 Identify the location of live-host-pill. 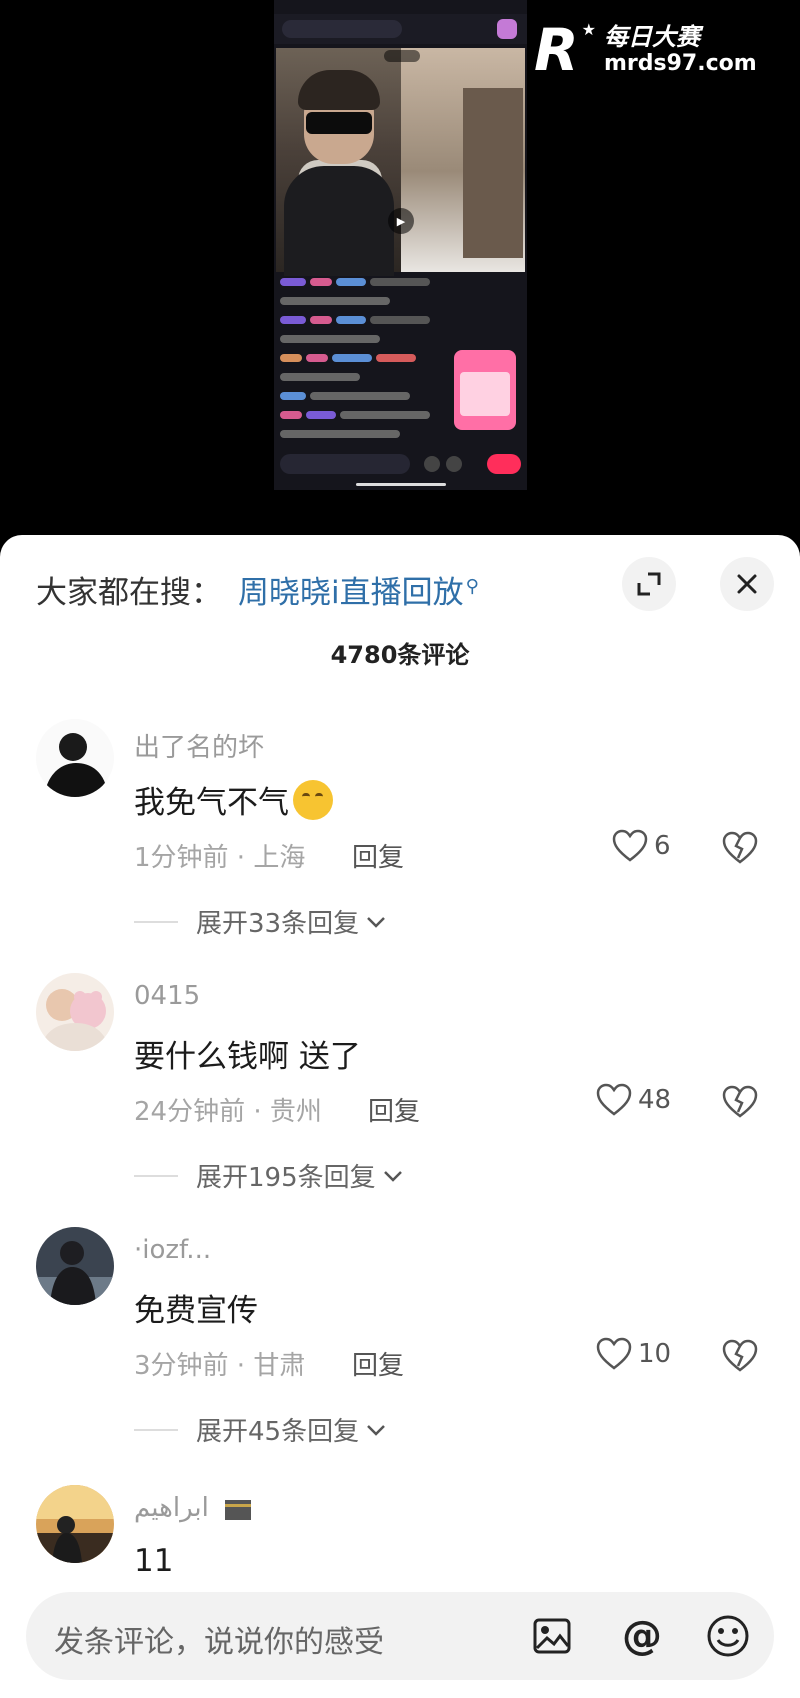
(342, 29).